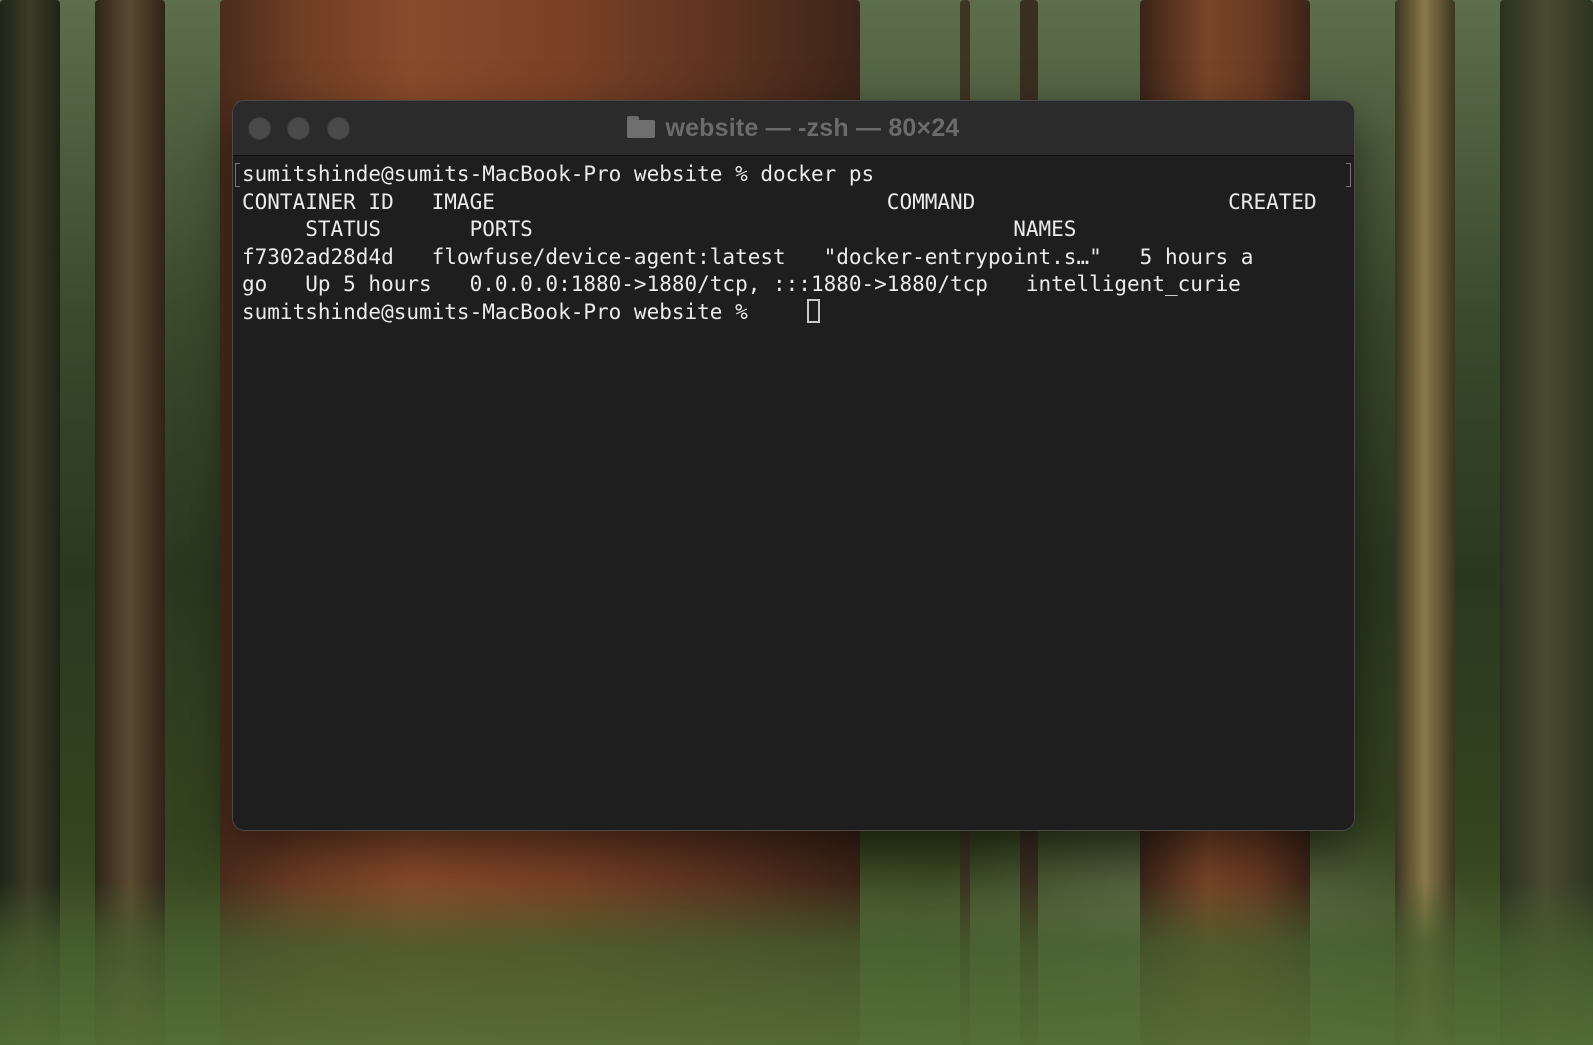 Image resolution: width=1593 pixels, height=1045 pixels. What do you see at coordinates (813, 311) in the screenshot?
I see `text-cursor` at bounding box center [813, 311].